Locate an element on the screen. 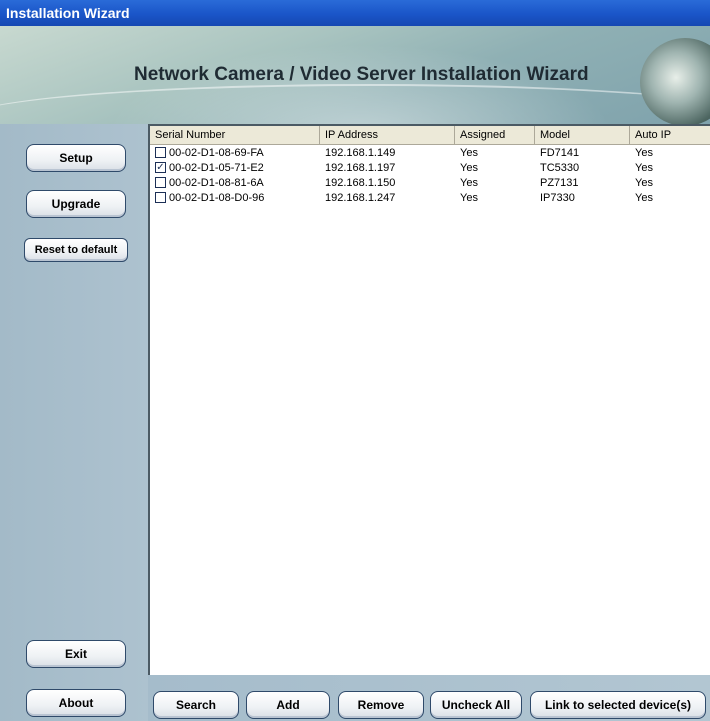 The image size is (710, 721). reset-to-default-button: Reset to default is located at coordinates (76, 250).